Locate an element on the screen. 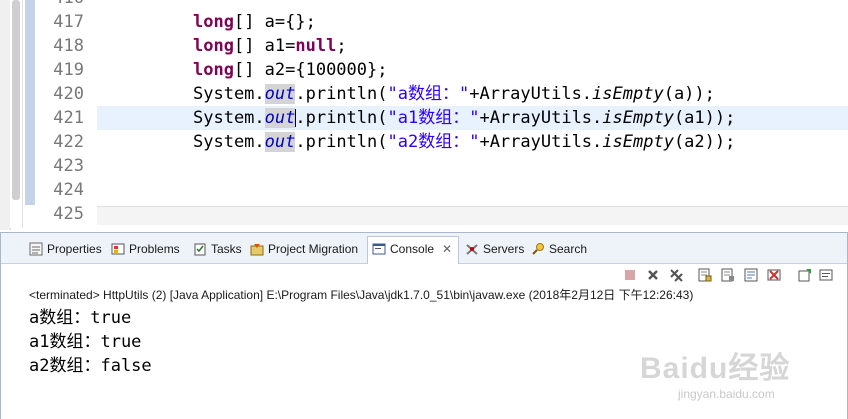 Image resolution: width=848 pixels, height=419 pixels. console-toolbar is located at coordinates (424, 276).